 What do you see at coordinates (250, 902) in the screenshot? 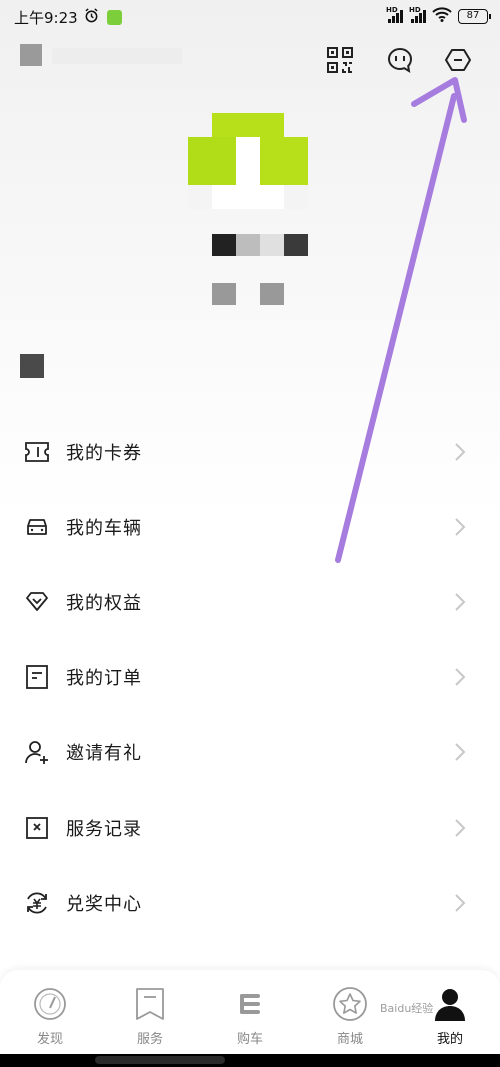
I see `menu-item-redeem: 兑奖中心` at bounding box center [250, 902].